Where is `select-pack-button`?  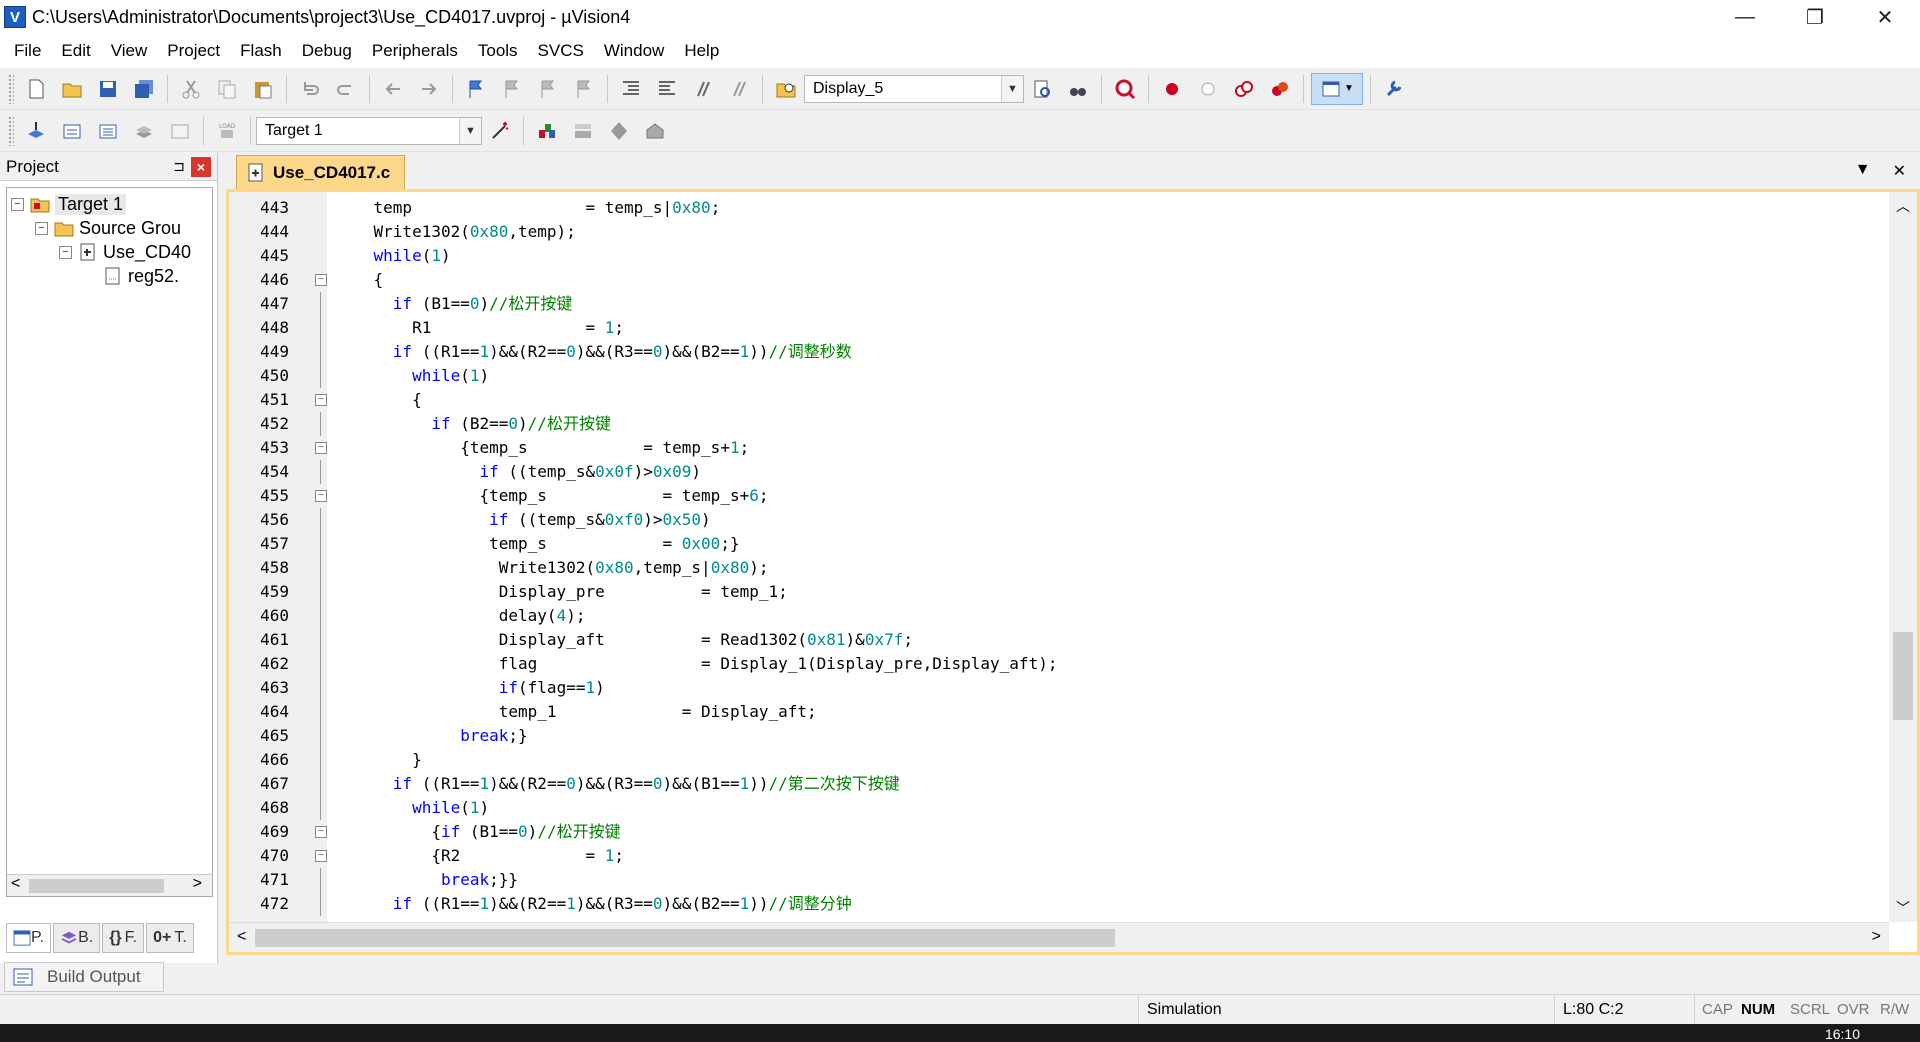
select-pack-button is located at coordinates (619, 131).